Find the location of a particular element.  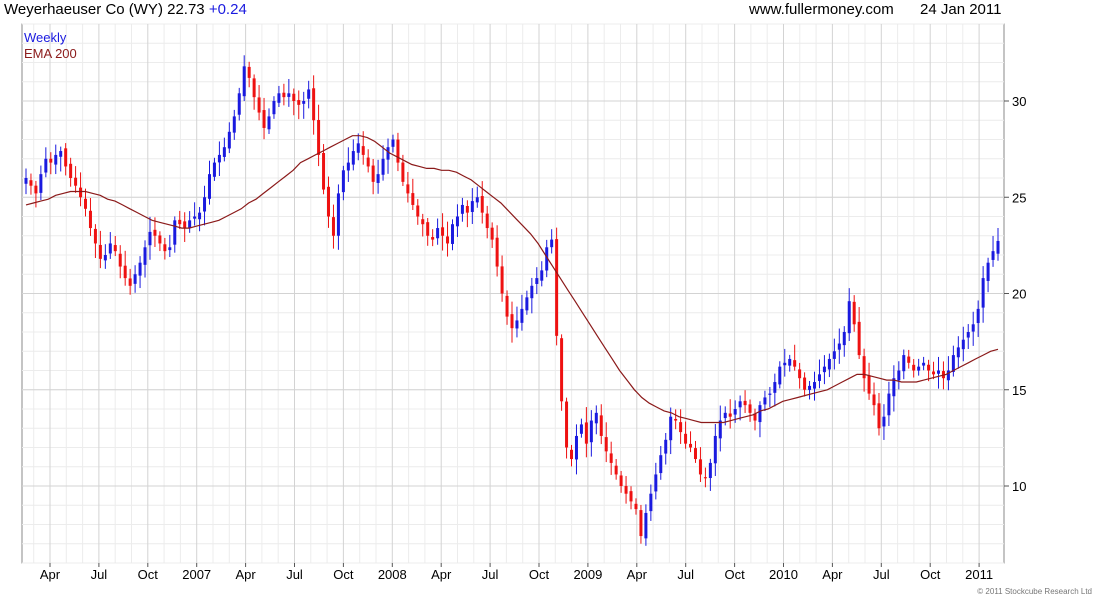

y-tick-label: 25 is located at coordinates (1019, 197).